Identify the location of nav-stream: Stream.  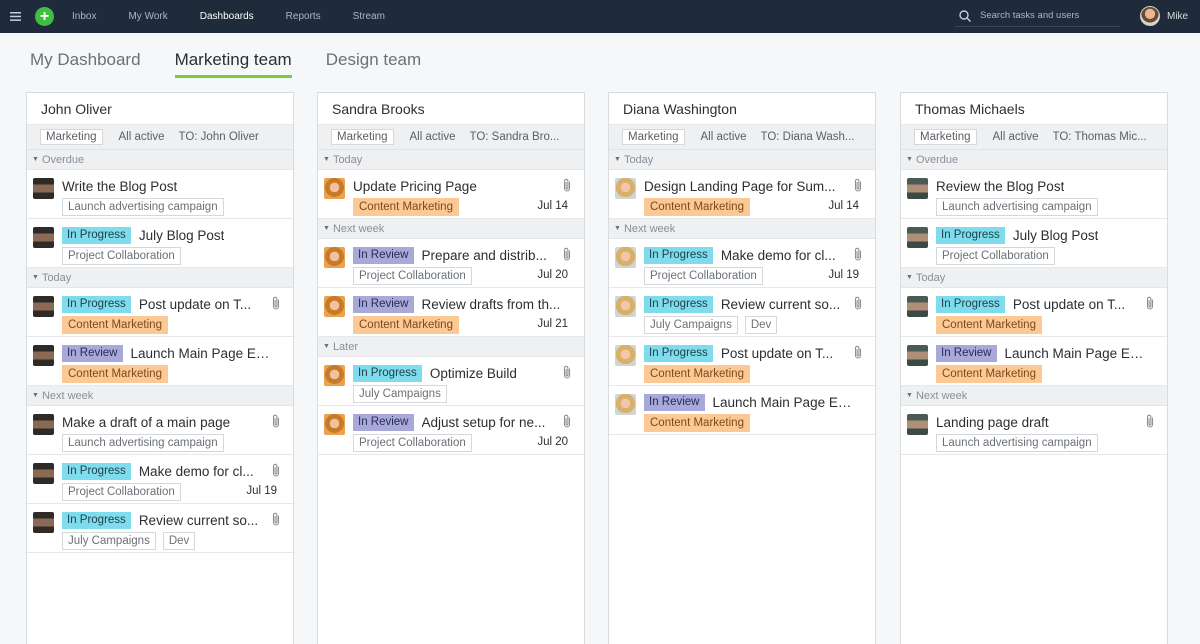
(369, 16).